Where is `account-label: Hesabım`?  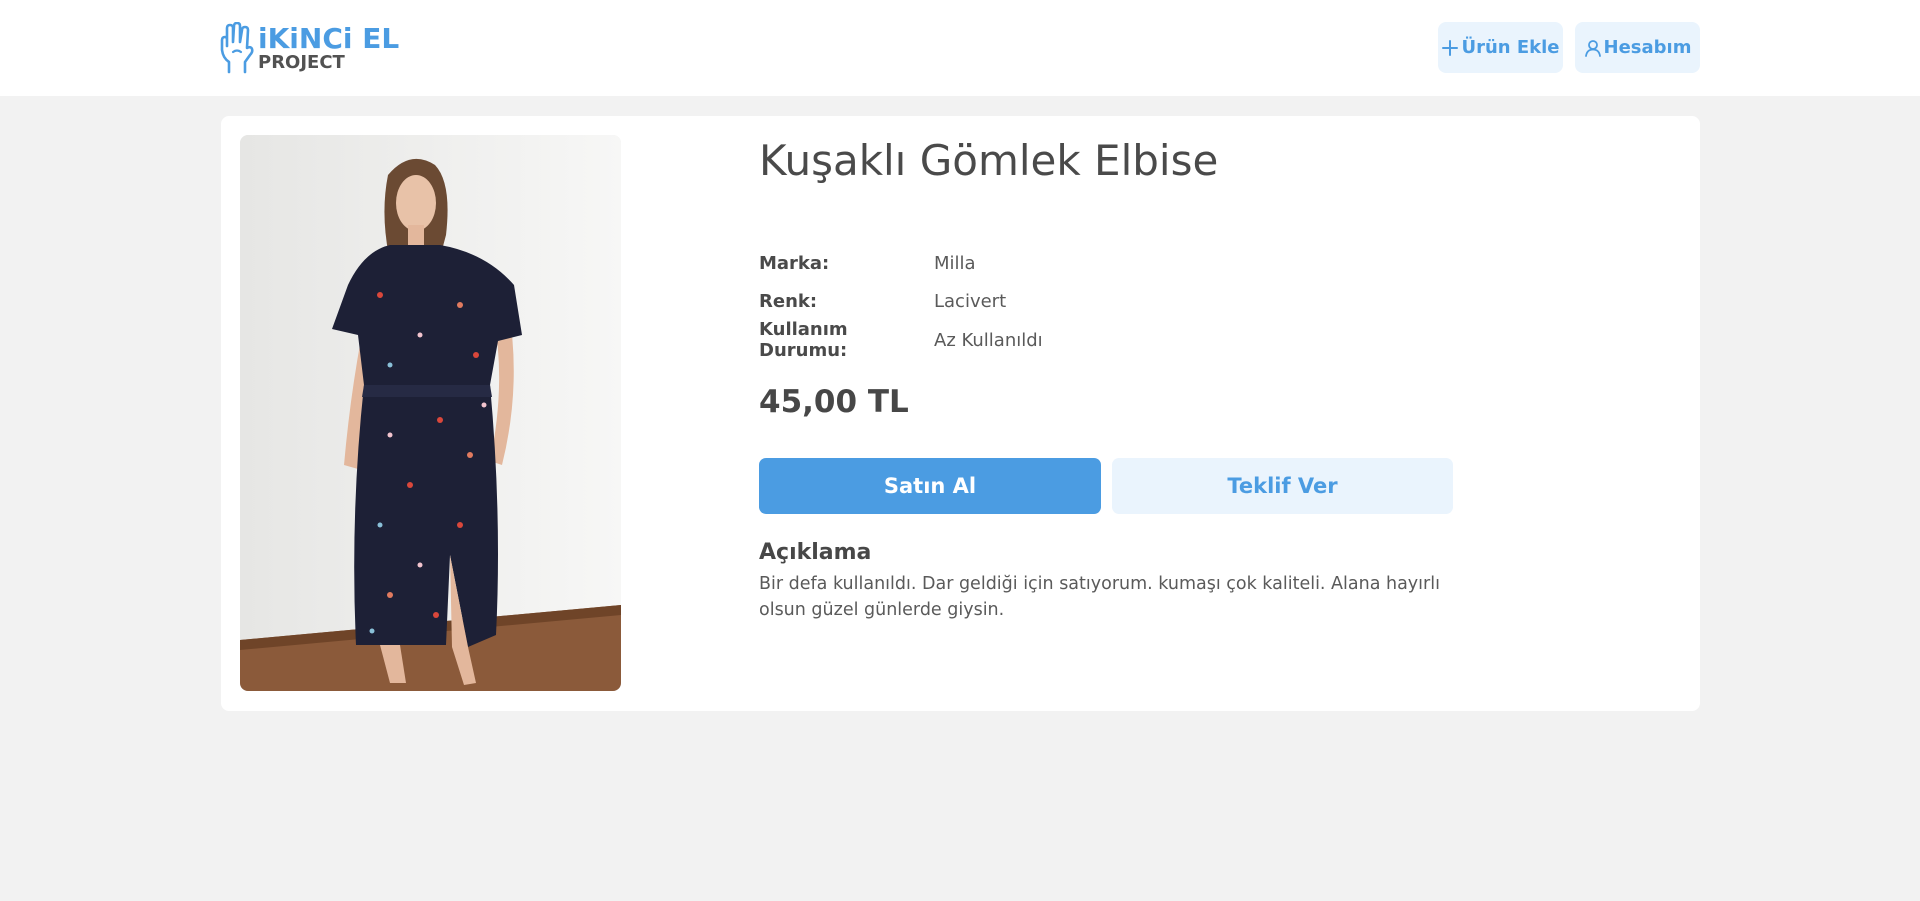 account-label: Hesabım is located at coordinates (1647, 47).